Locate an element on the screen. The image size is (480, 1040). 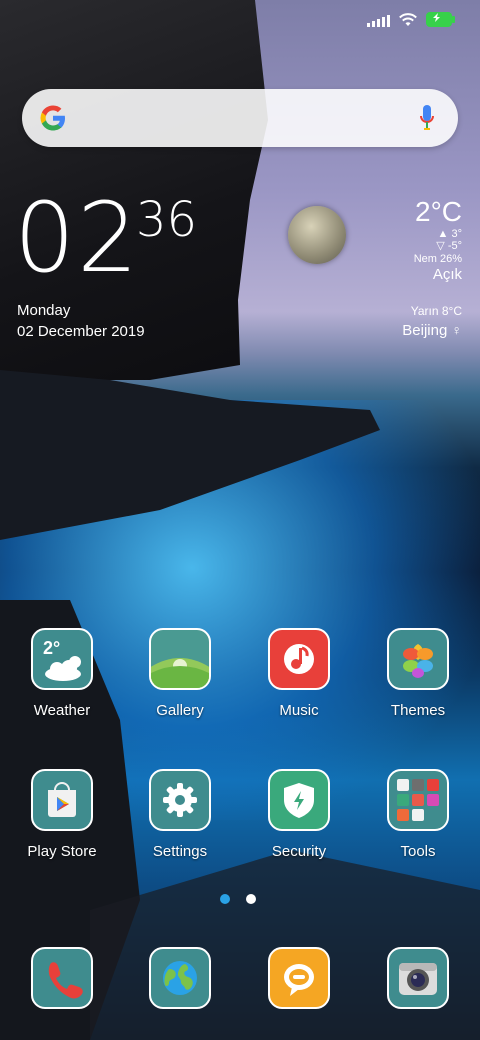
app-gallery: Gallery is located at coordinates (180, 673).